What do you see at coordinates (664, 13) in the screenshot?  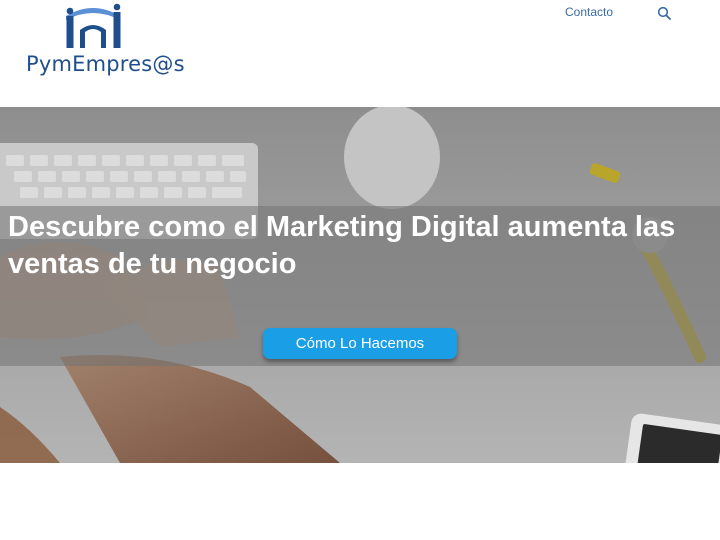 I see `search-icon` at bounding box center [664, 13].